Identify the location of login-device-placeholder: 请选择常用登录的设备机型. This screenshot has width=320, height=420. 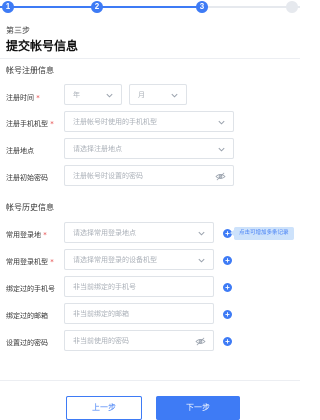
(115, 260).